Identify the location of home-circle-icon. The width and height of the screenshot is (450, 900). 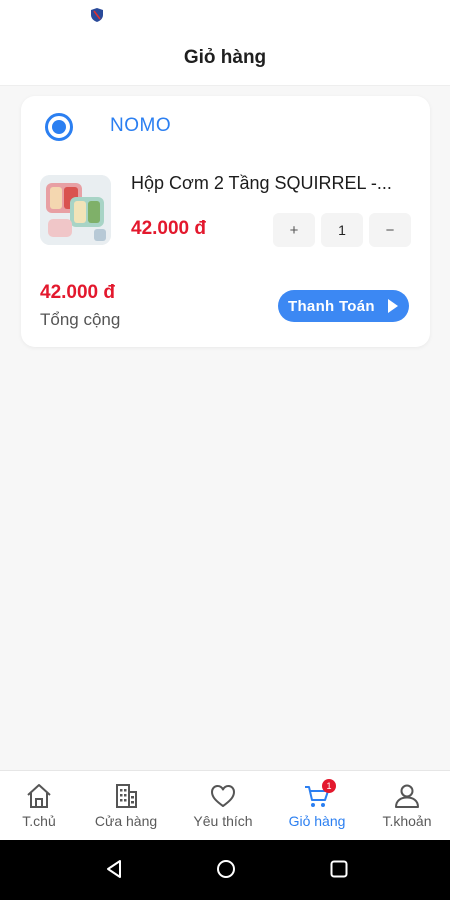
(226, 869).